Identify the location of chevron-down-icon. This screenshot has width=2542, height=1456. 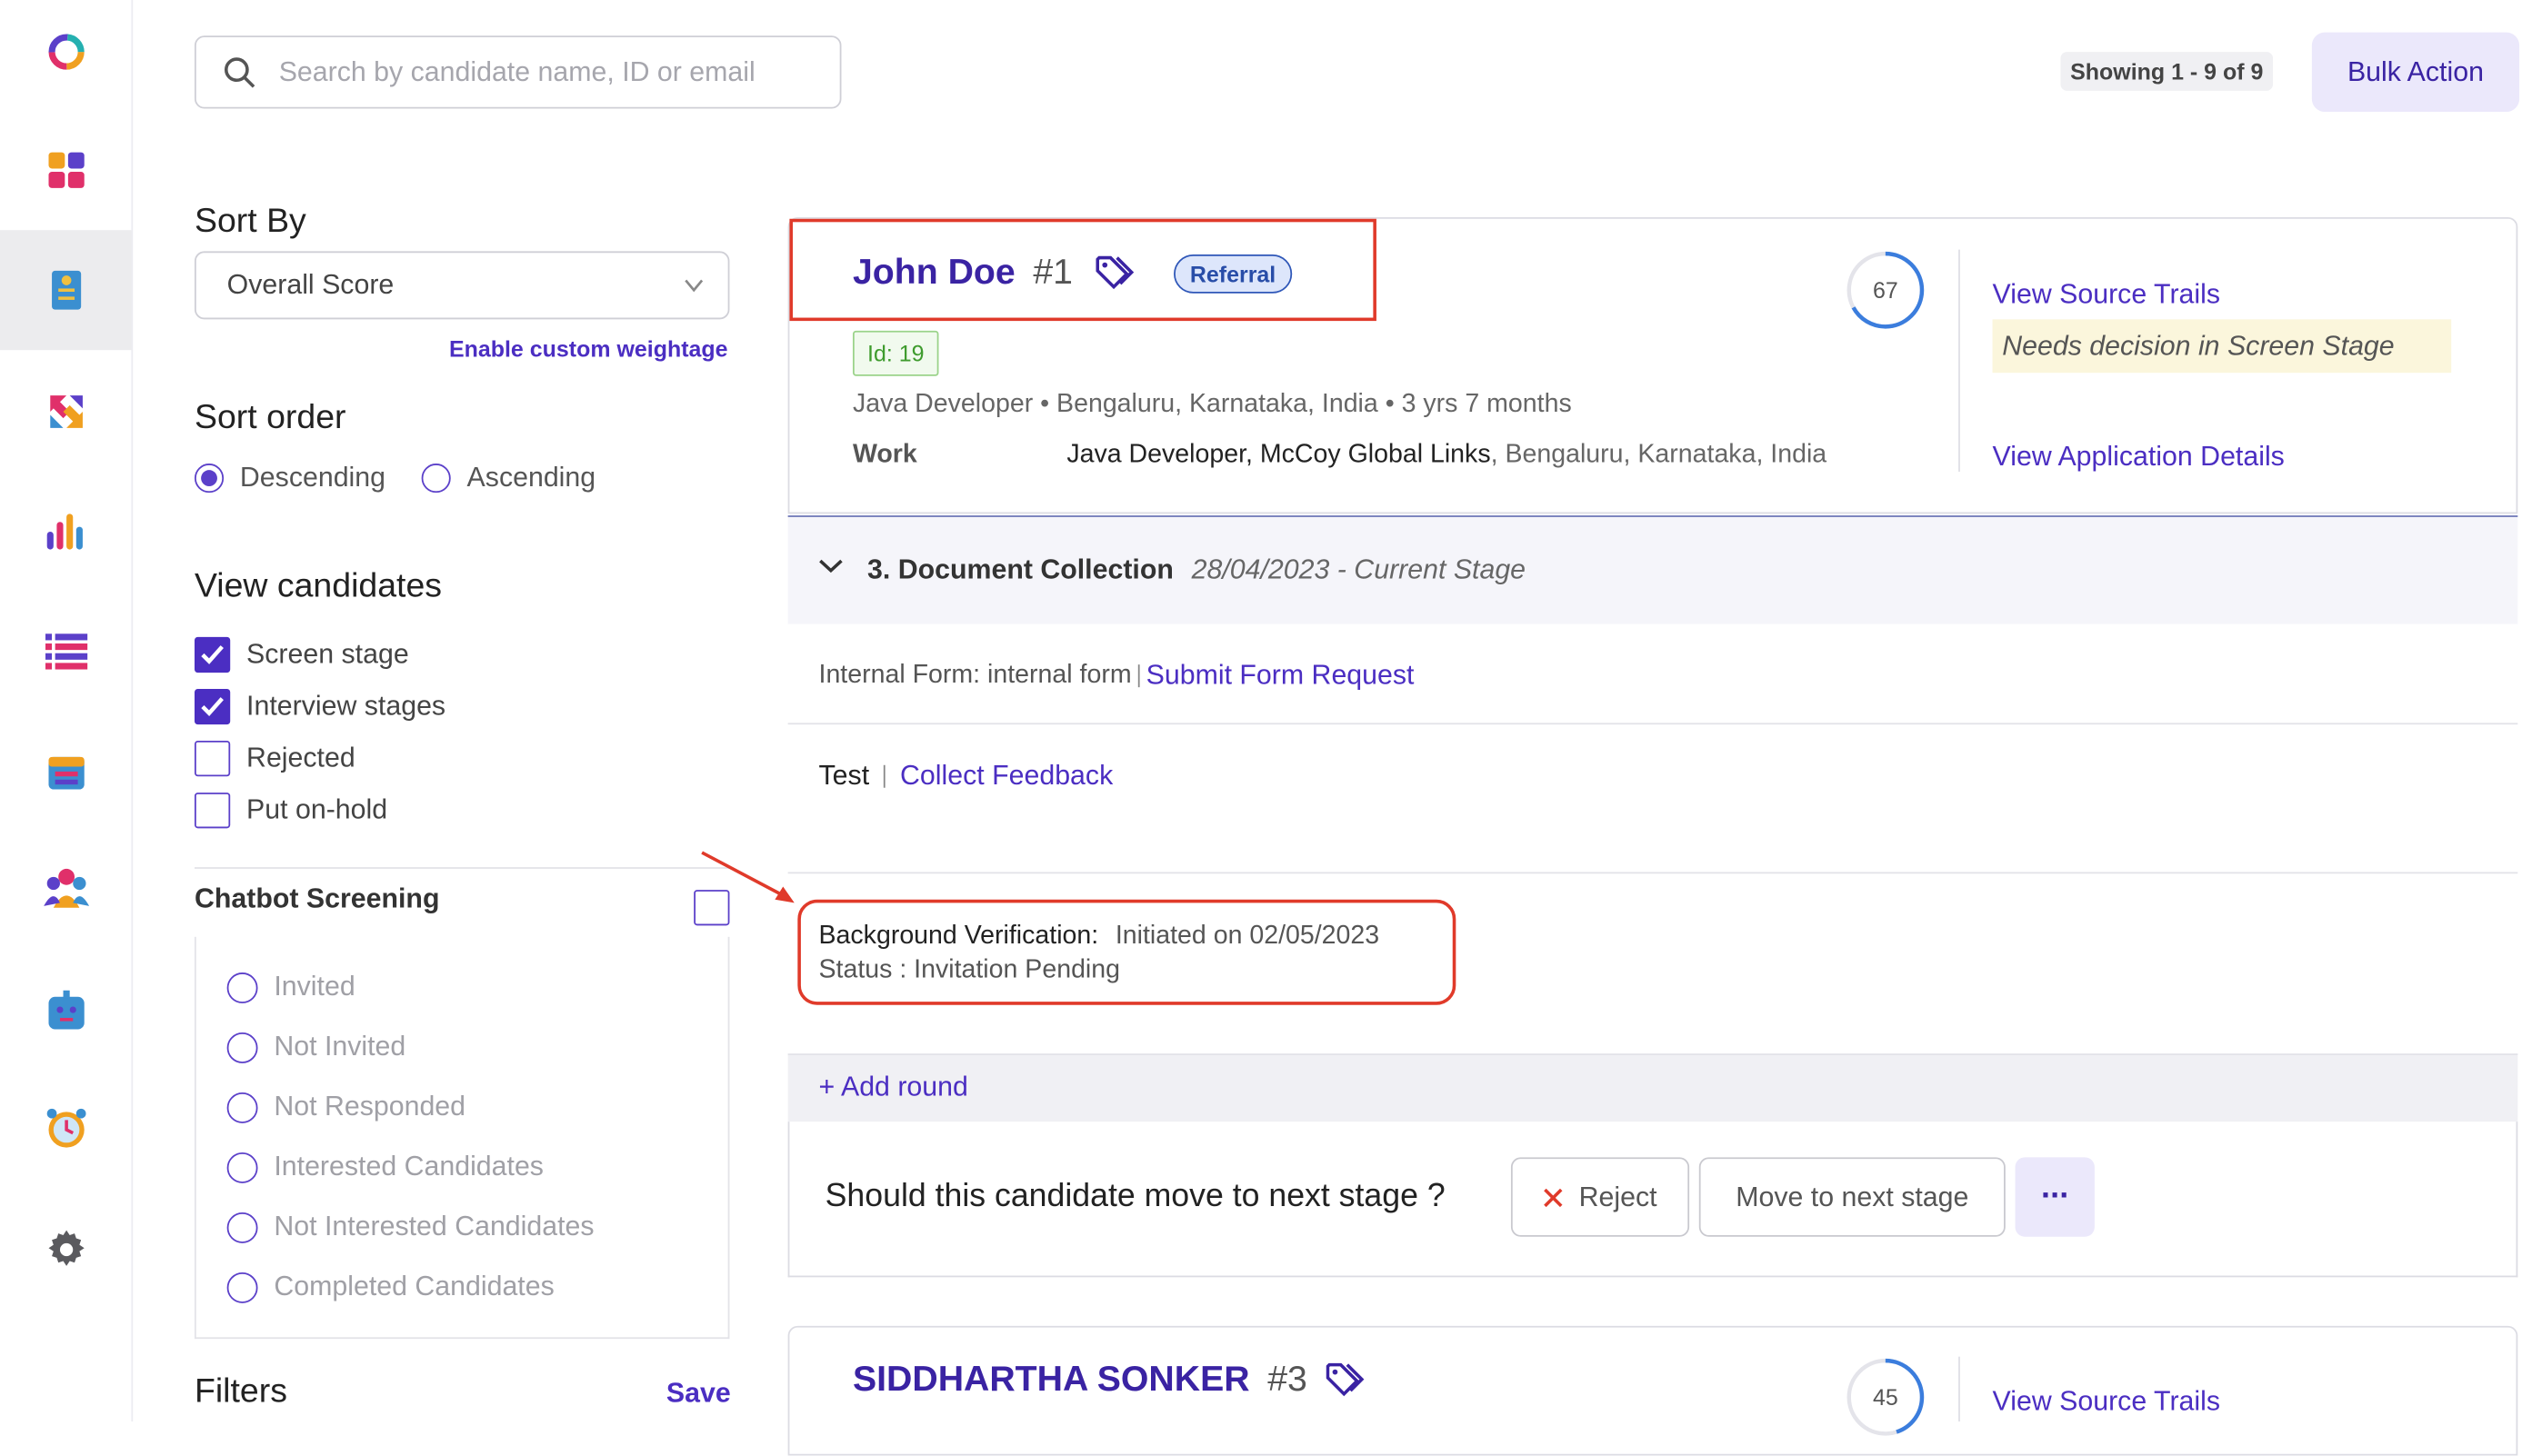
(831, 569).